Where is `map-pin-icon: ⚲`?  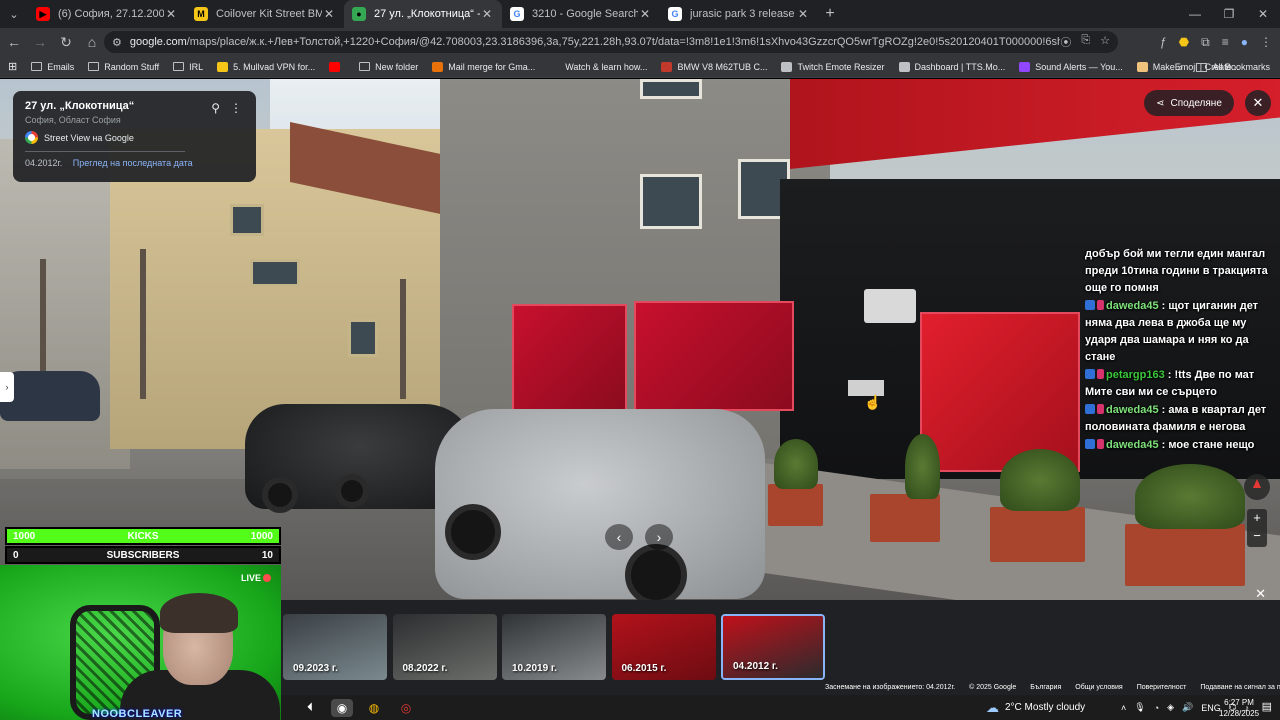 map-pin-icon: ⚲ is located at coordinates (215, 108).